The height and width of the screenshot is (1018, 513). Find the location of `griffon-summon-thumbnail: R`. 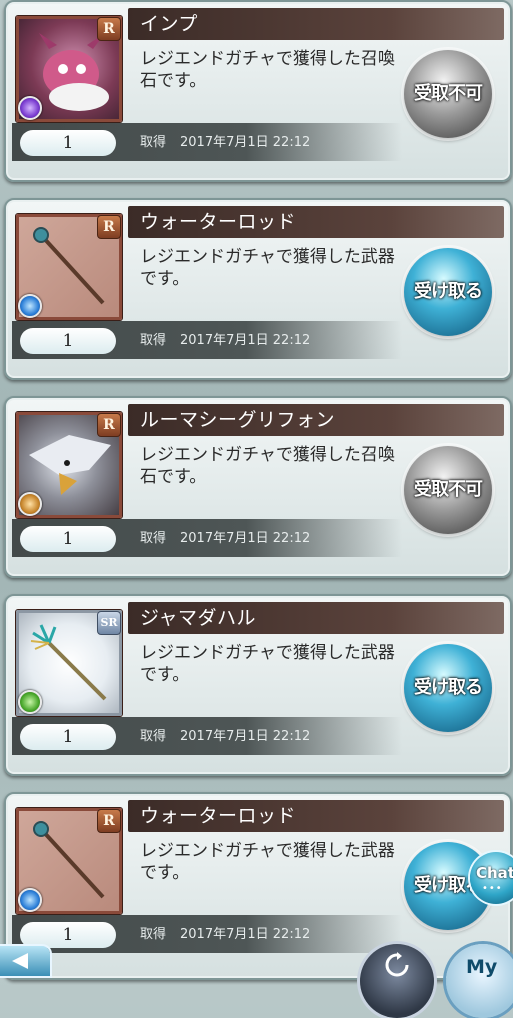

griffon-summon-thumbnail: R is located at coordinates (69, 465).